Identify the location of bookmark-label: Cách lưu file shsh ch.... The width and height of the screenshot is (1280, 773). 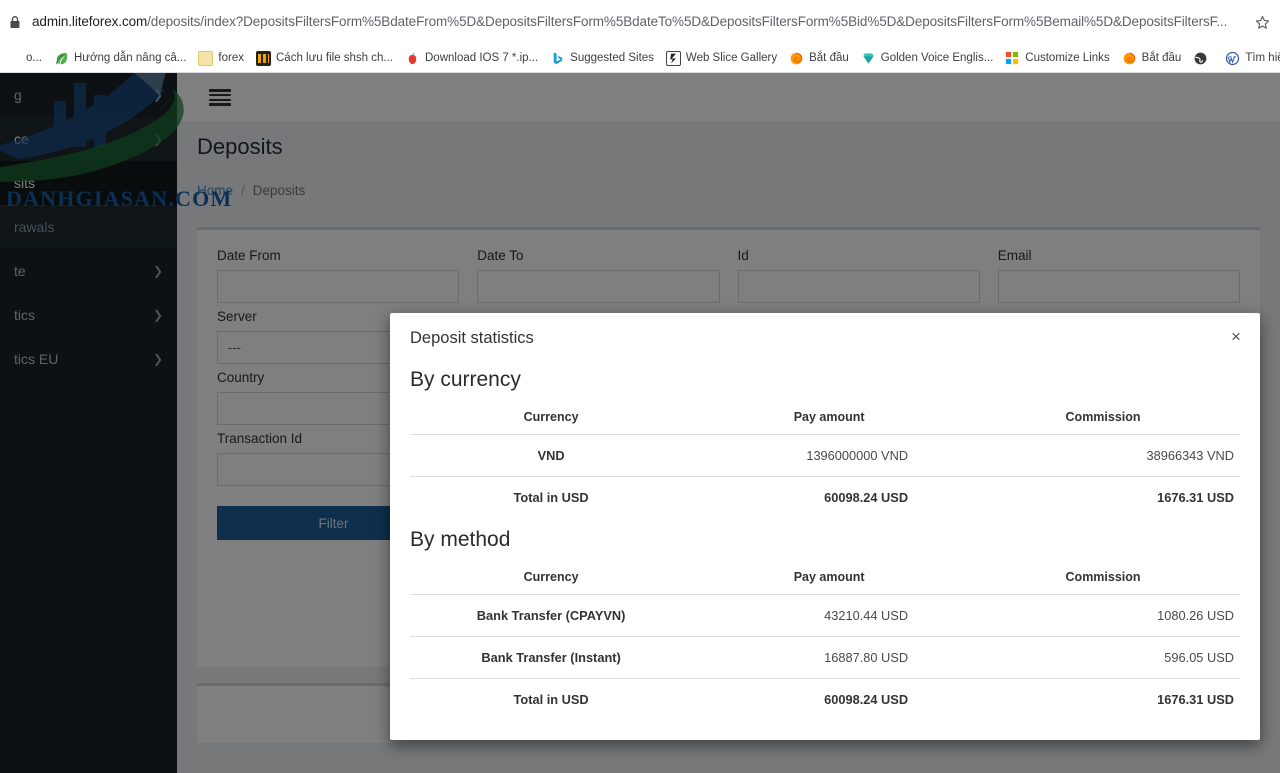
(334, 58).